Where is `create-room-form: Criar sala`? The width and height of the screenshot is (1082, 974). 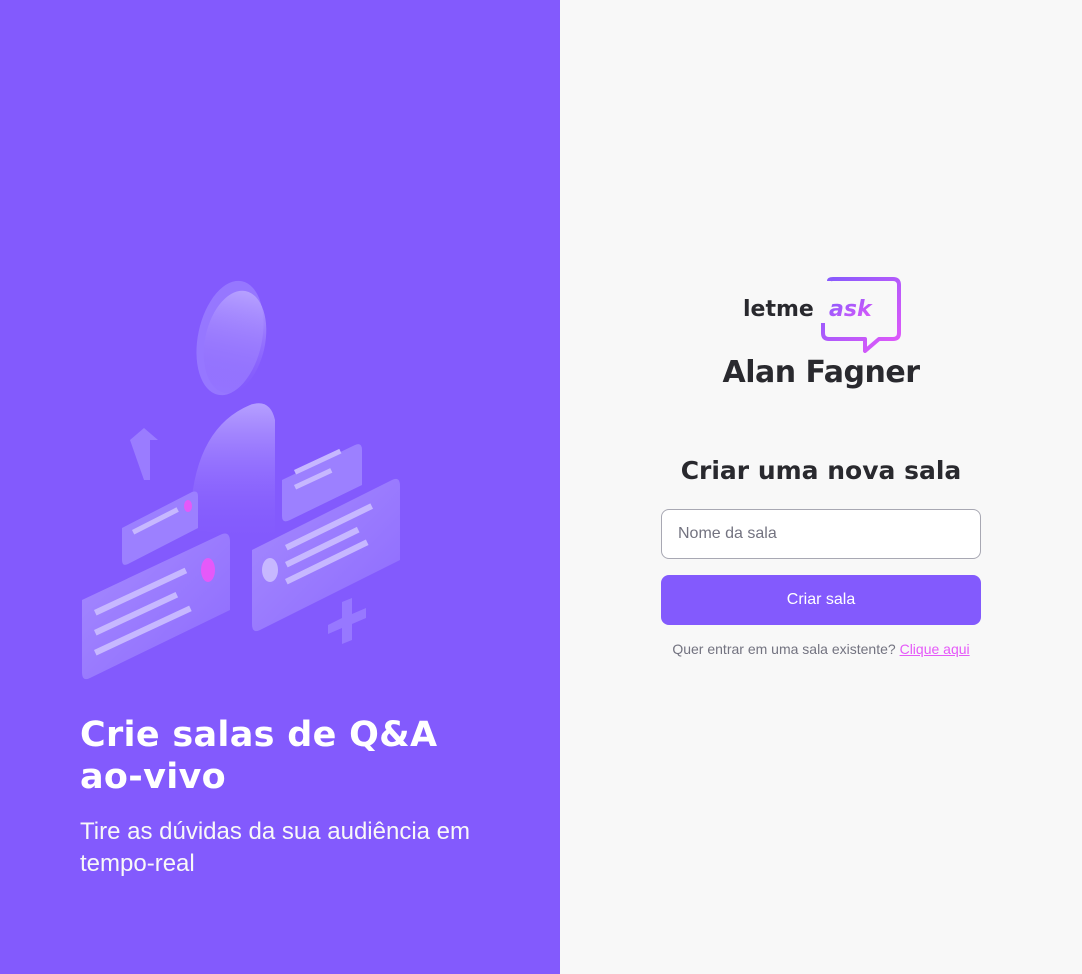
create-room-form: Criar sala is located at coordinates (821, 567).